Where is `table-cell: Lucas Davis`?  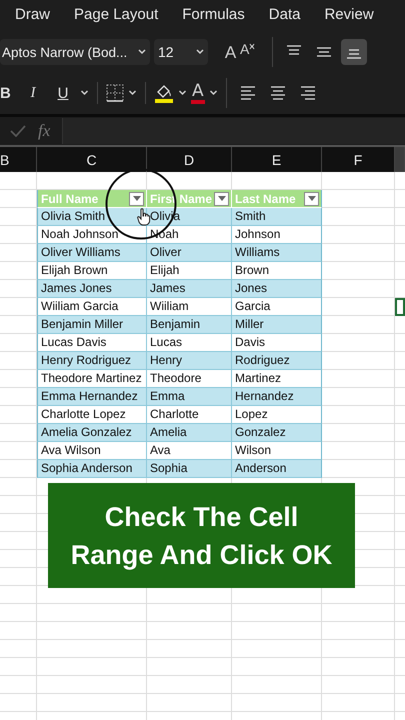
table-cell: Lucas Davis is located at coordinates (92, 343).